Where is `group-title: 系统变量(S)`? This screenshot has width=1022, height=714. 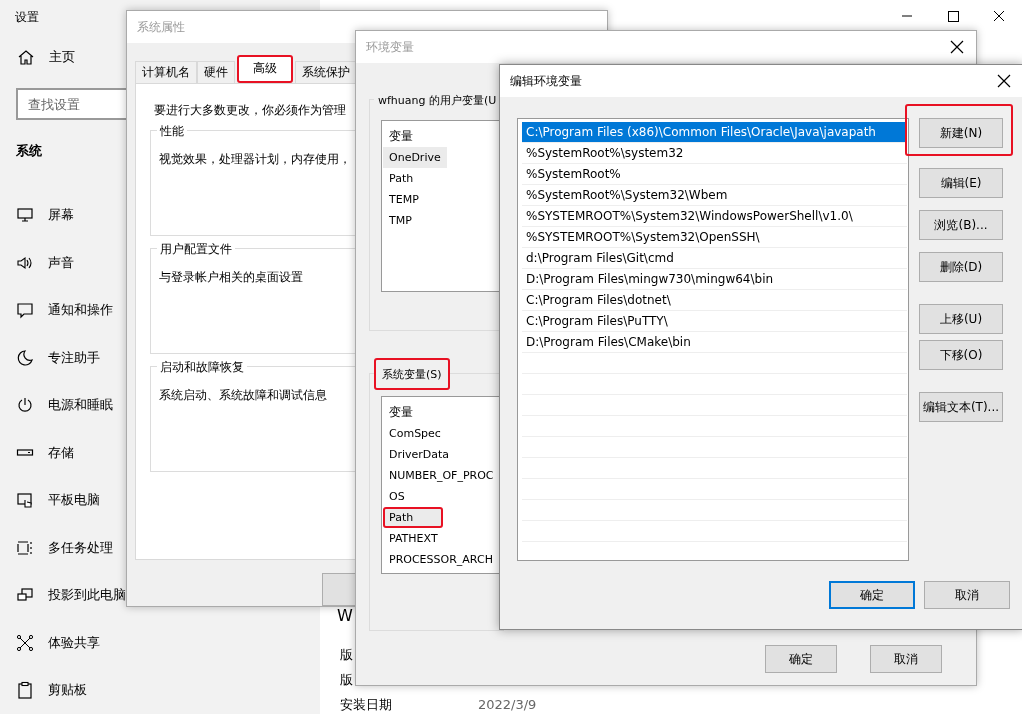 group-title: 系统变量(S) is located at coordinates (412, 374).